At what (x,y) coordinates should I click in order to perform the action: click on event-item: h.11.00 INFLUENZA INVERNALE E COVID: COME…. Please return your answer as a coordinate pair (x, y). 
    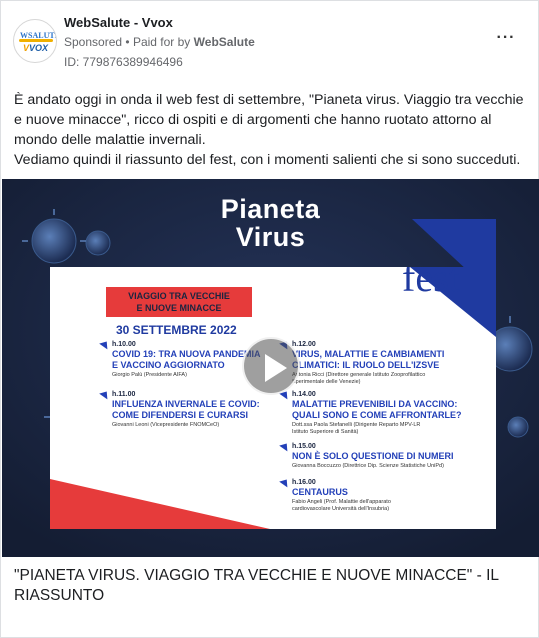
    Looking at the image, I should click on (200, 408).